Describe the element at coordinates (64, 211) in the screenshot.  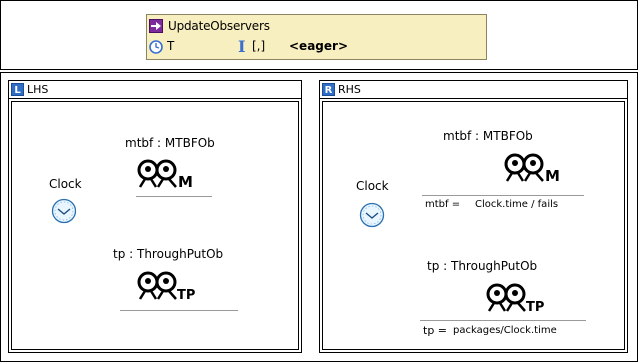
I see `lhs-clock-icon` at that location.